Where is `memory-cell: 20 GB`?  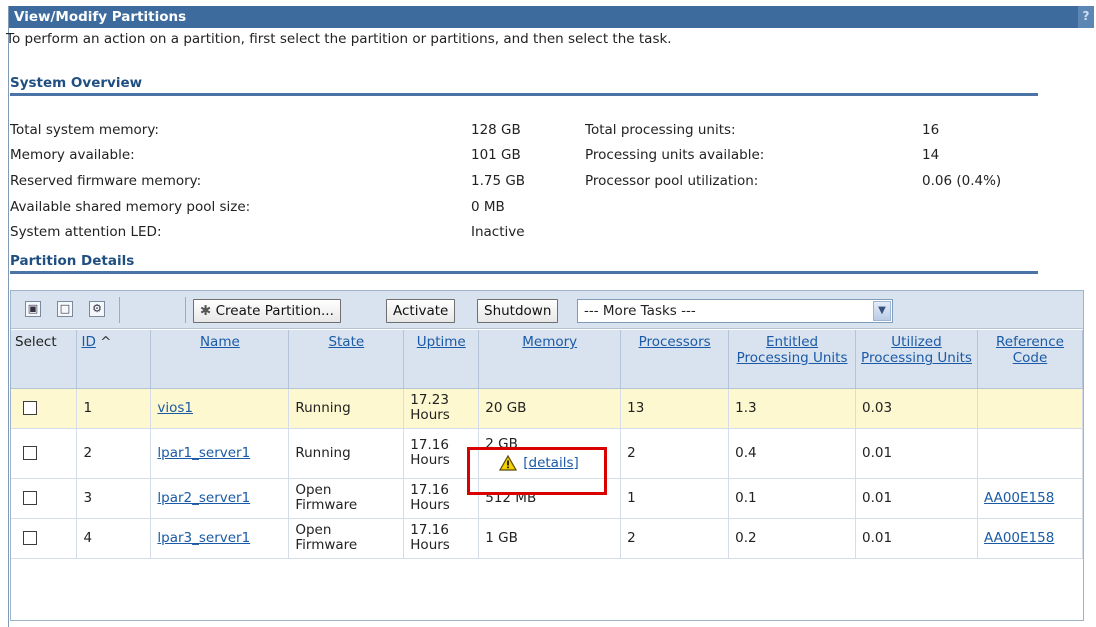
memory-cell: 20 GB is located at coordinates (550, 408).